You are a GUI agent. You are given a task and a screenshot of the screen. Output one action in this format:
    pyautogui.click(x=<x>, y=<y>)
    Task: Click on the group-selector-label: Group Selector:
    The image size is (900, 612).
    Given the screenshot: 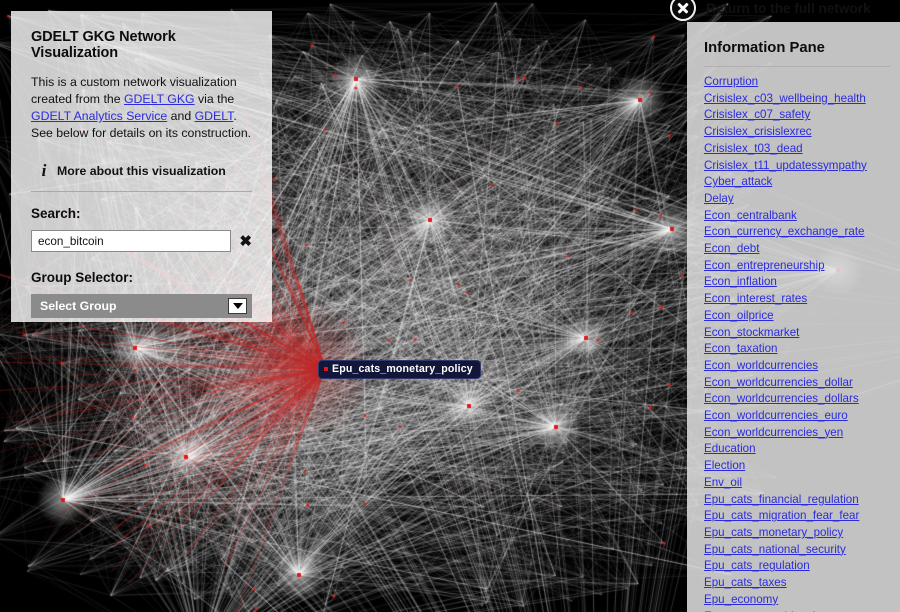 What is the action you would take?
    pyautogui.click(x=82, y=277)
    